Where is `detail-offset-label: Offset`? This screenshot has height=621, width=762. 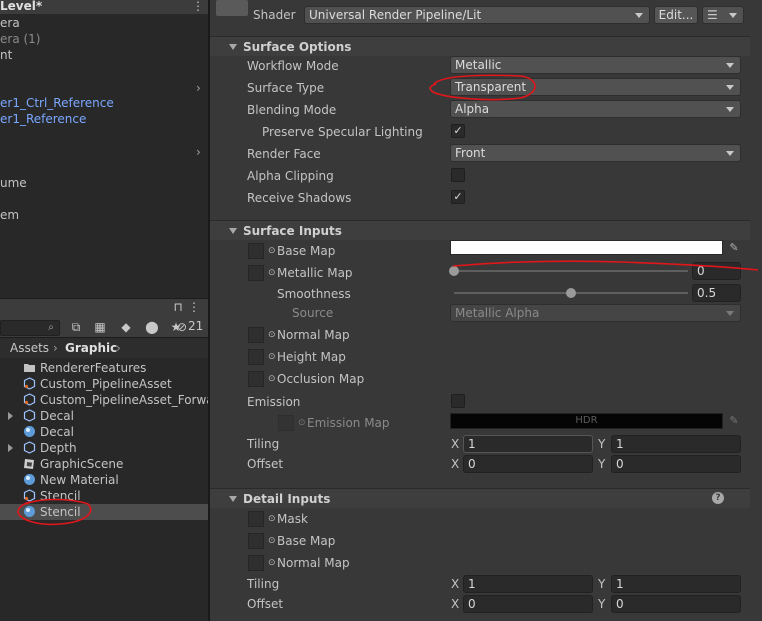 detail-offset-label: Offset is located at coordinates (265, 604).